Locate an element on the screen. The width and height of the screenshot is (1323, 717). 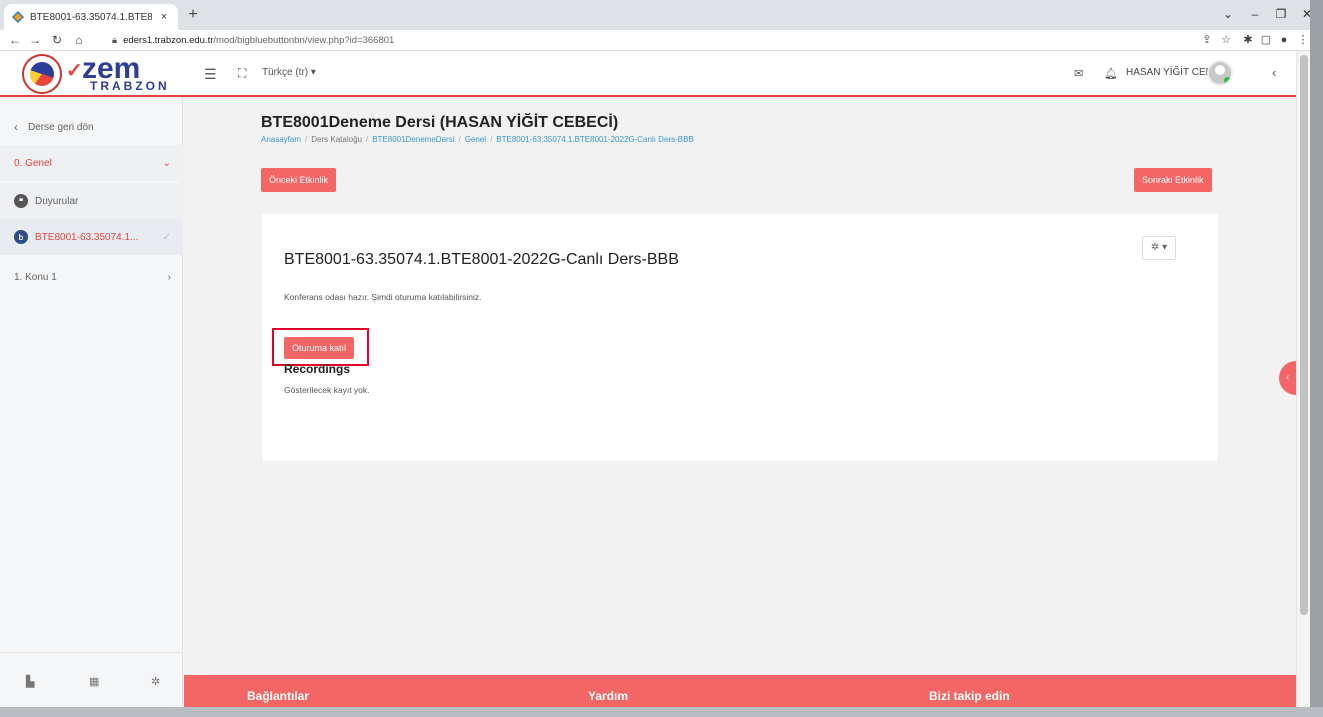
footer-follow-heading: Bizi takip edin is located at coordinates (969, 696).